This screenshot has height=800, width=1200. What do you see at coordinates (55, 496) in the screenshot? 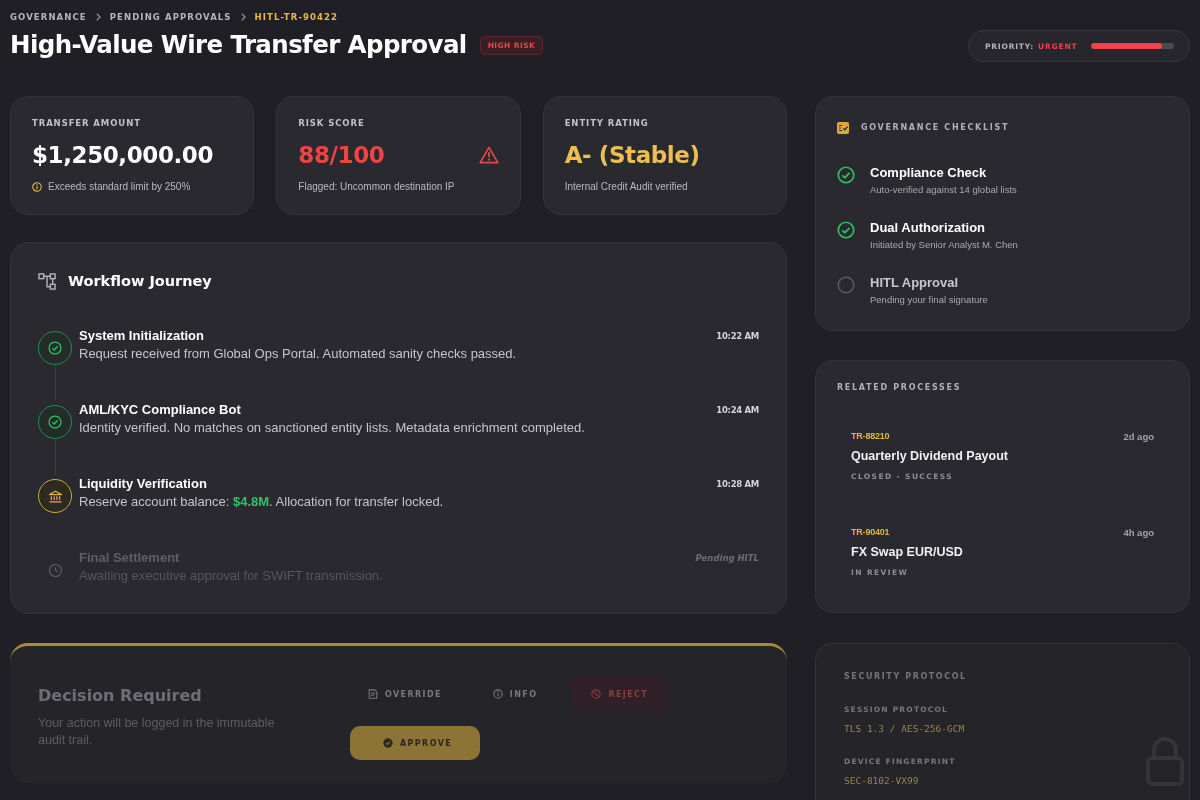
I see `bank-icon` at bounding box center [55, 496].